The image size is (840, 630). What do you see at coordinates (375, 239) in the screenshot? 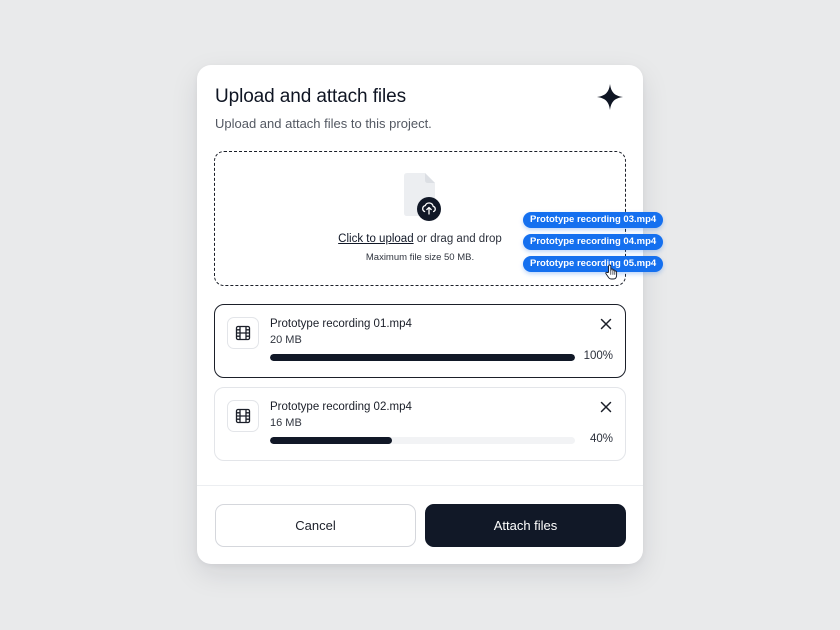
I see `click-to-upload-link: Click to upload` at bounding box center [375, 239].